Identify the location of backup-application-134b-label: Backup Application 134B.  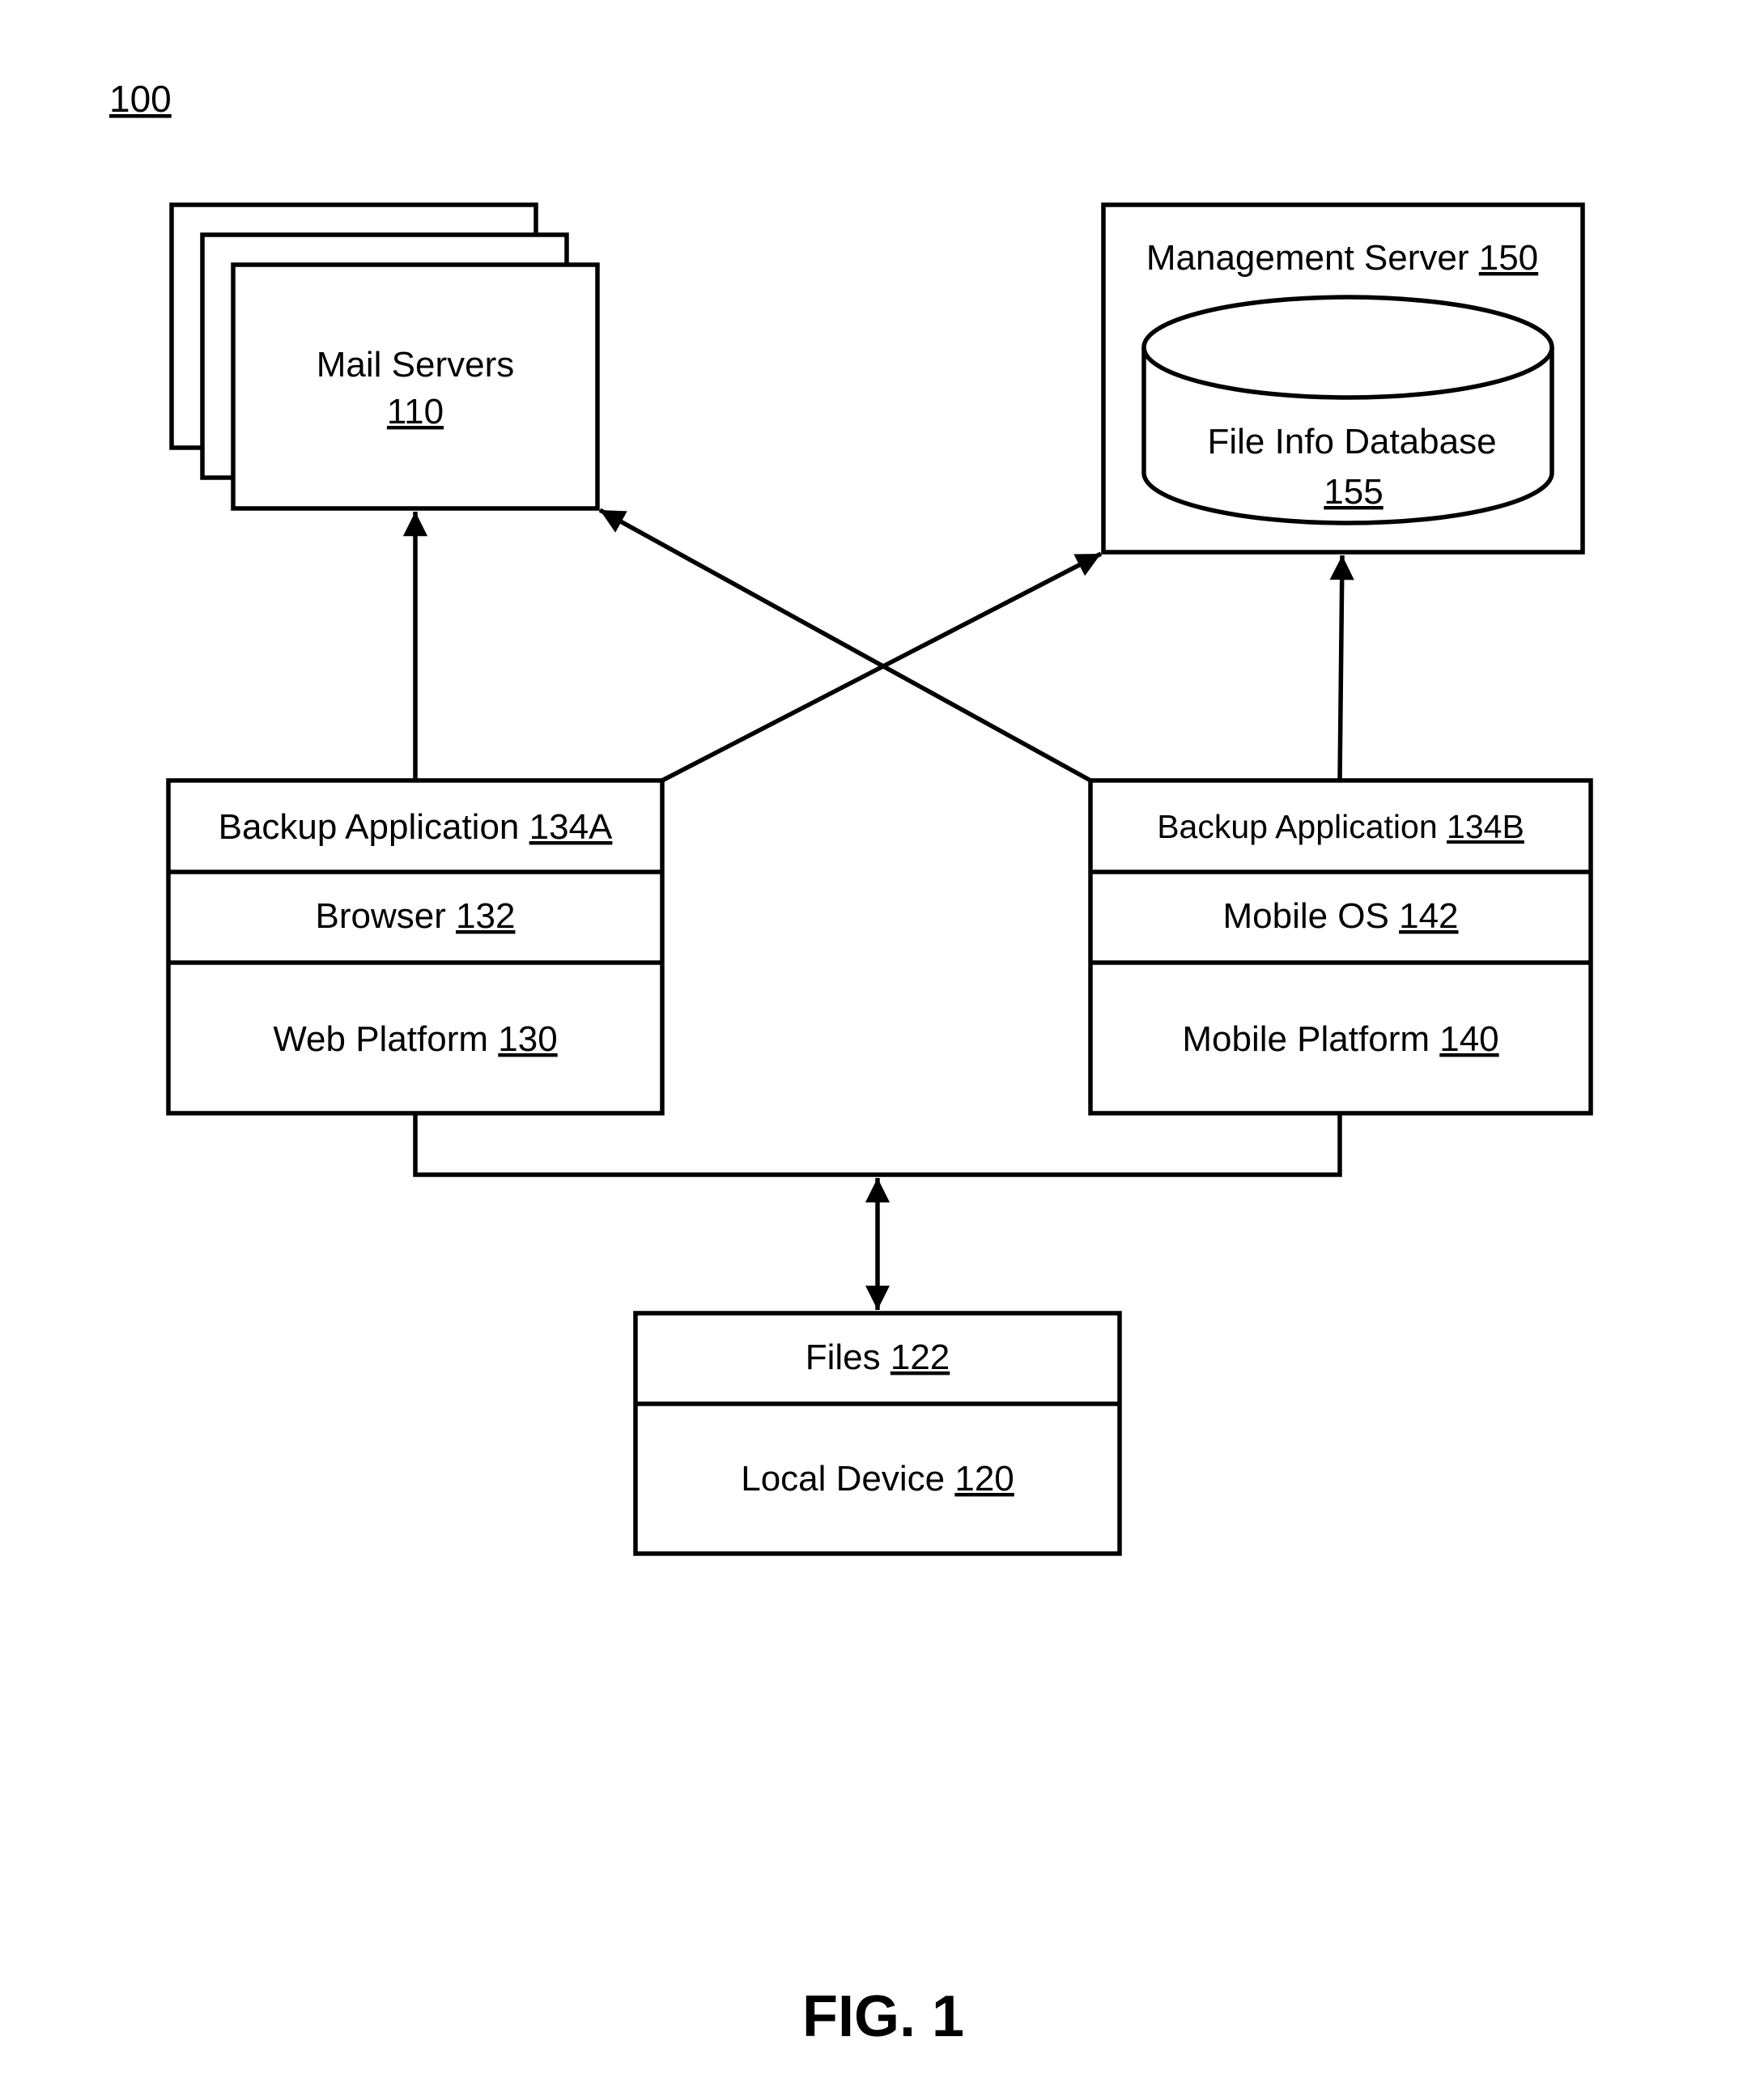
(1341, 826).